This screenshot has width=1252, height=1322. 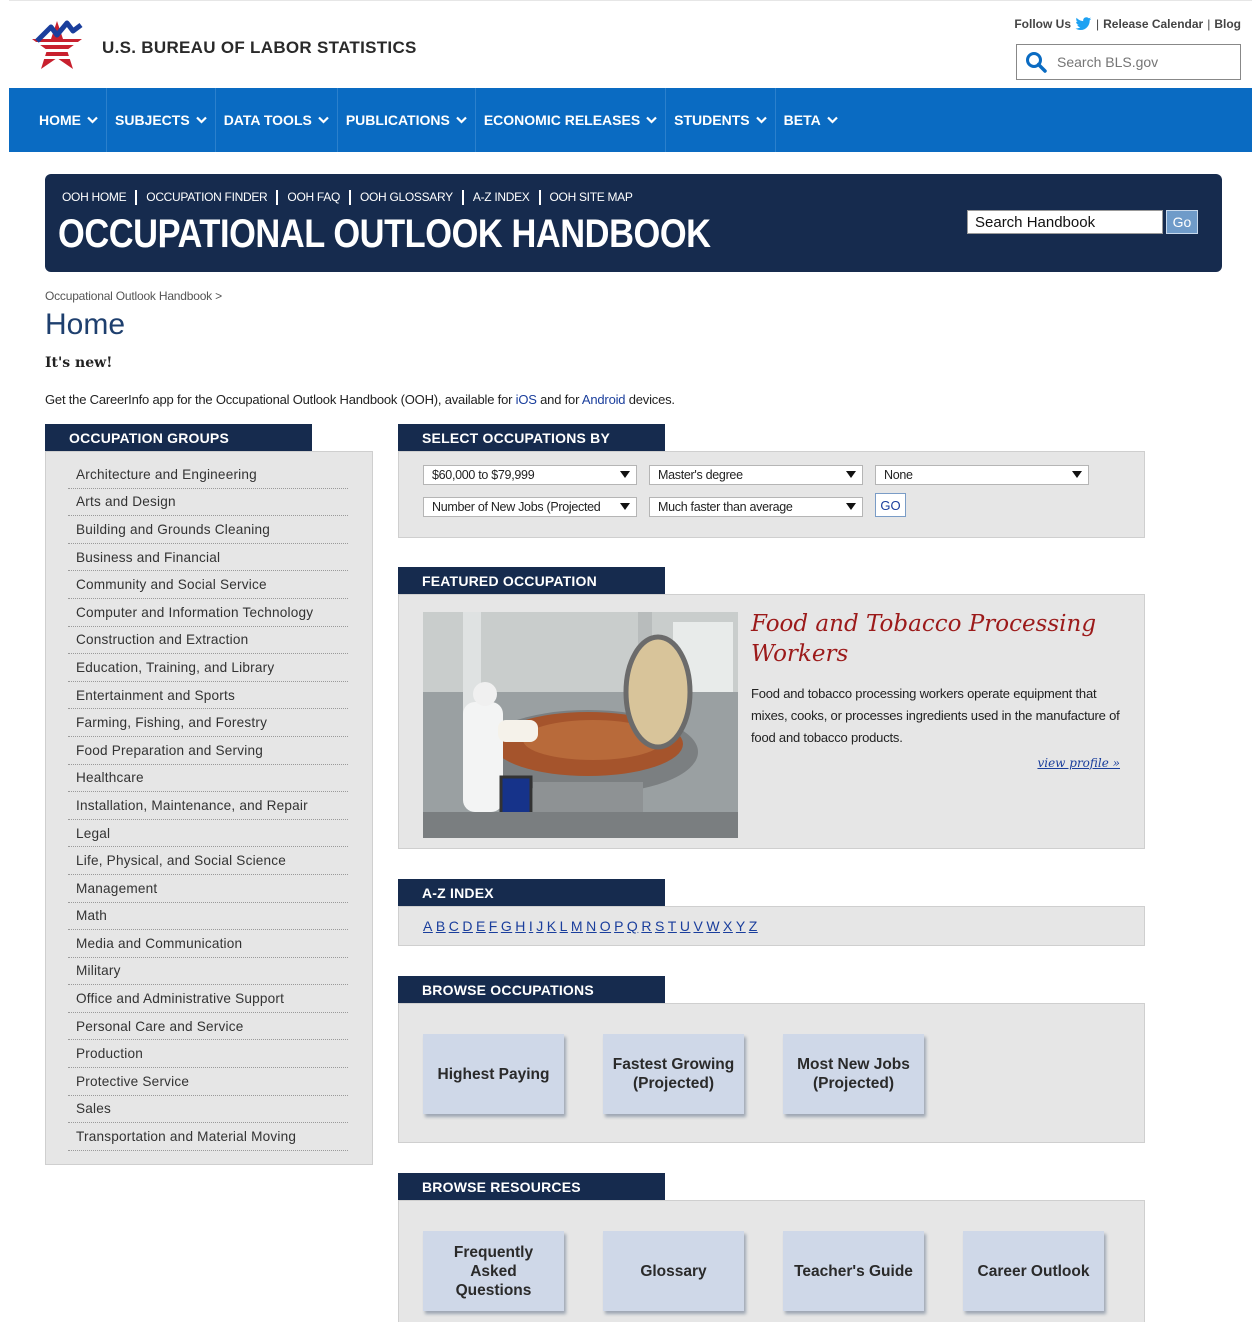 I want to click on occupation-group-item: Military, so click(x=208, y=972).